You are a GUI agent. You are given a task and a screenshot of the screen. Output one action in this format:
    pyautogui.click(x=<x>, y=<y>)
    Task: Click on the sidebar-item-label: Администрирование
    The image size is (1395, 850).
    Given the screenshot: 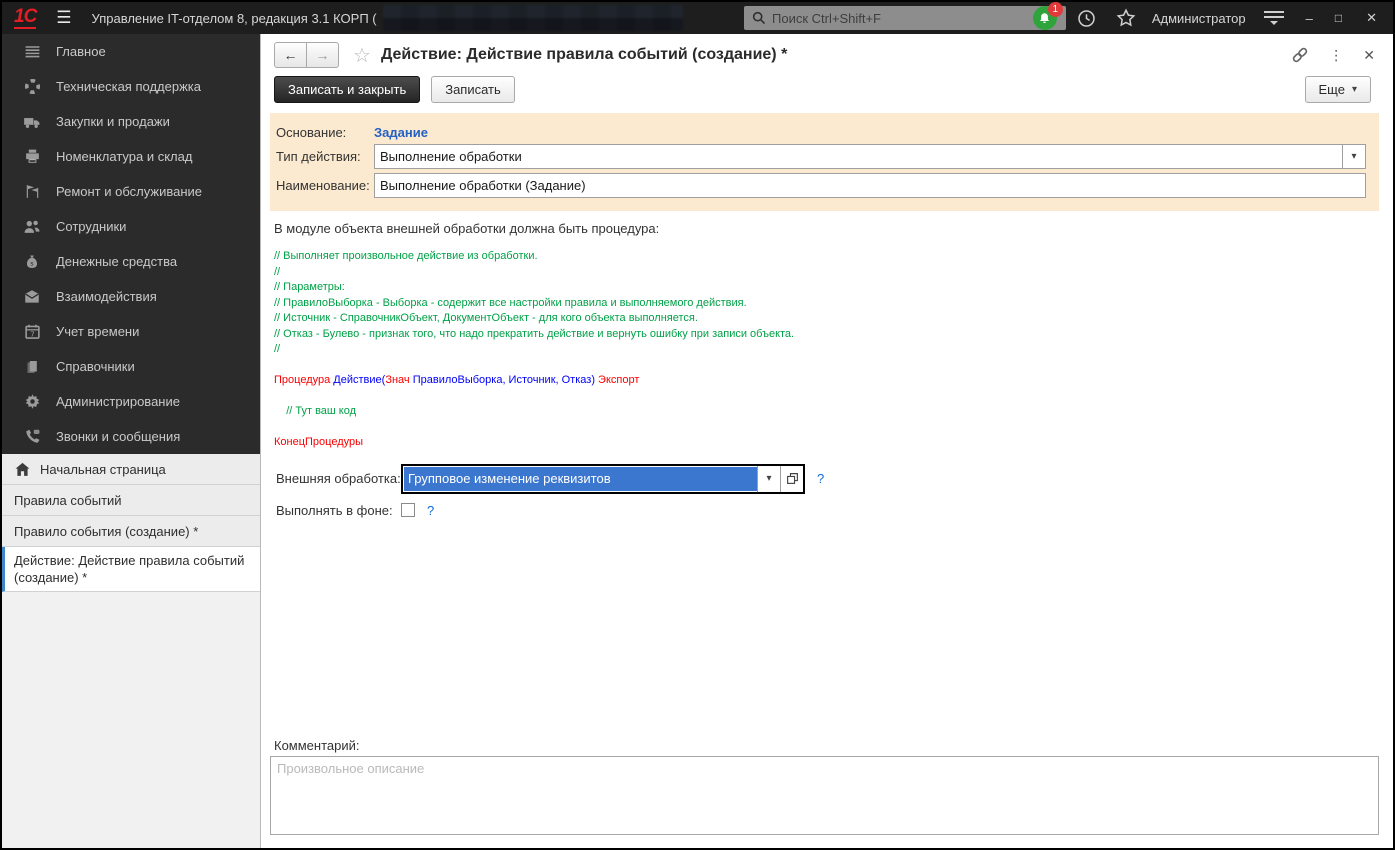 What is the action you would take?
    pyautogui.click(x=118, y=401)
    